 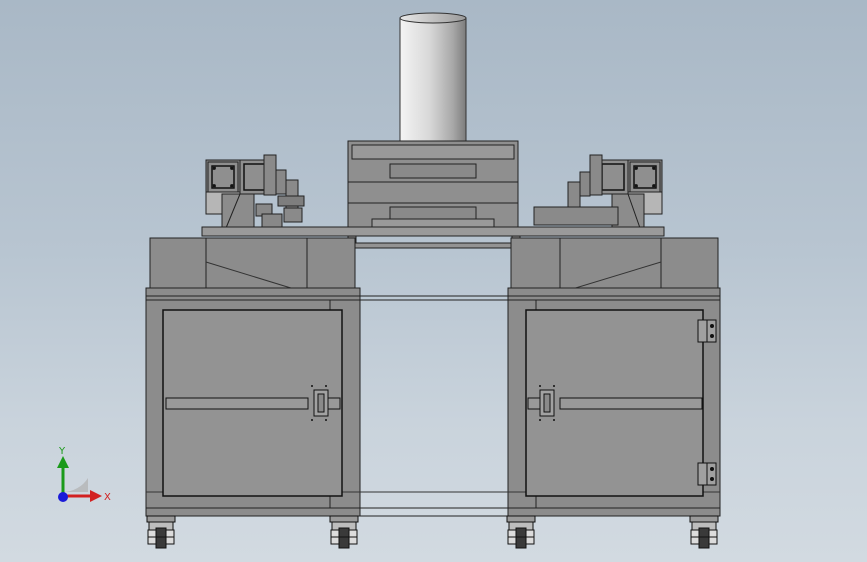 What do you see at coordinates (707, 474) in the screenshot?
I see `lower-hinge` at bounding box center [707, 474].